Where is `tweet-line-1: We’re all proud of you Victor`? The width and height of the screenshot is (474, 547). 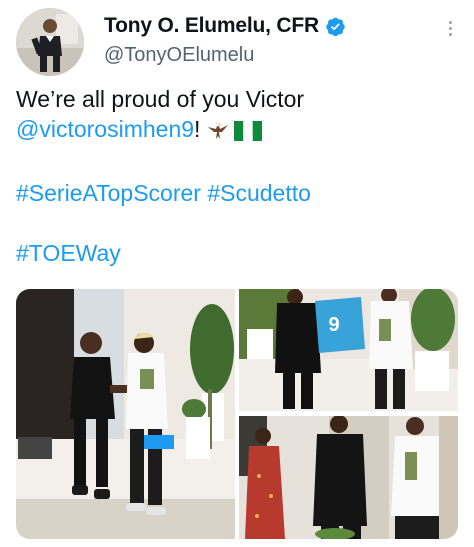
tweet-line-1: We’re all proud of you Victor is located at coordinates (160, 99).